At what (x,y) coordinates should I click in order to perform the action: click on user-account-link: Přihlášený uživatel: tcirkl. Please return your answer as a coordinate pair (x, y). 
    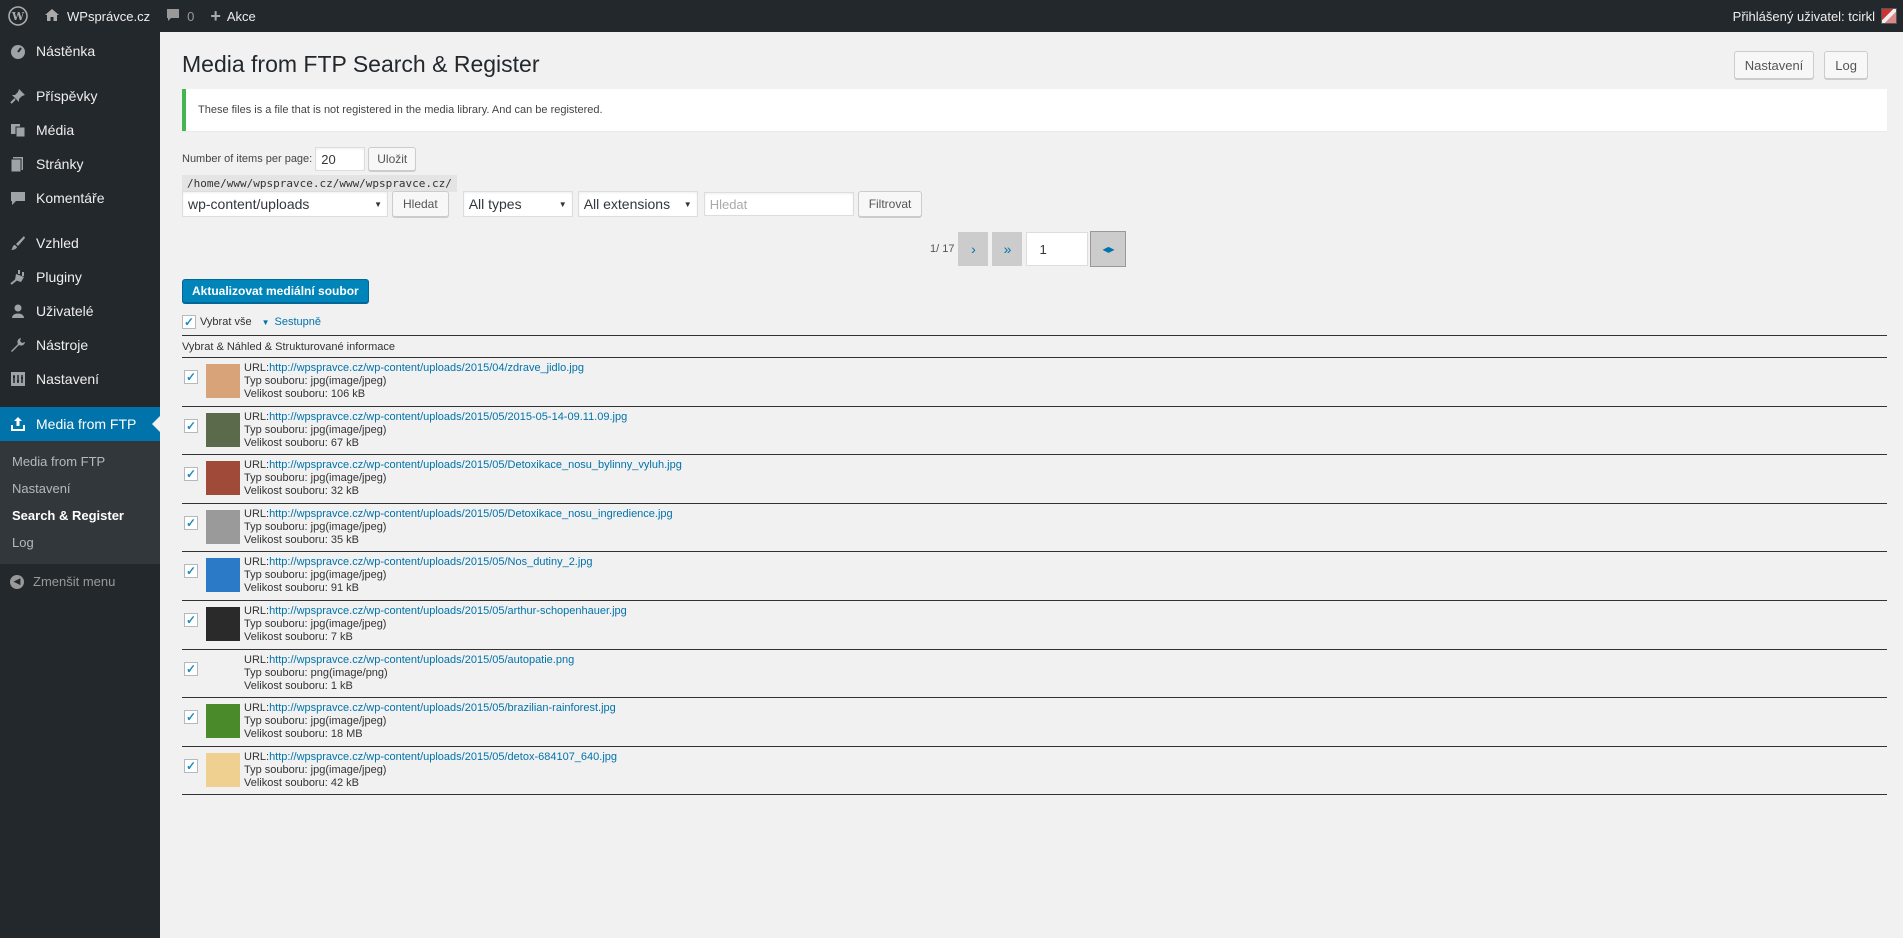
    Looking at the image, I should click on (1814, 16).